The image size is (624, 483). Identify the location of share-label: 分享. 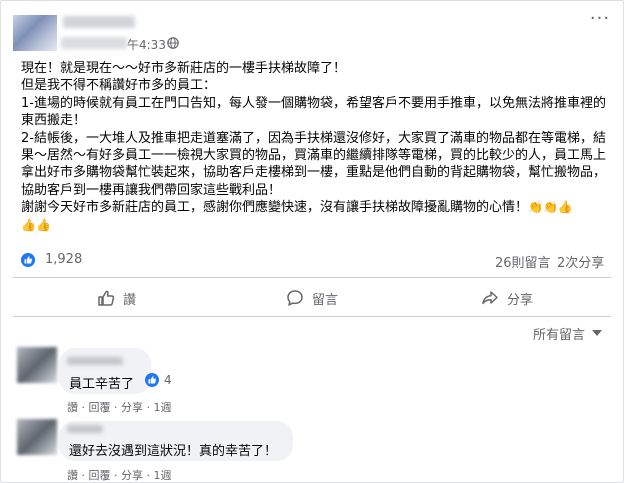
(520, 300).